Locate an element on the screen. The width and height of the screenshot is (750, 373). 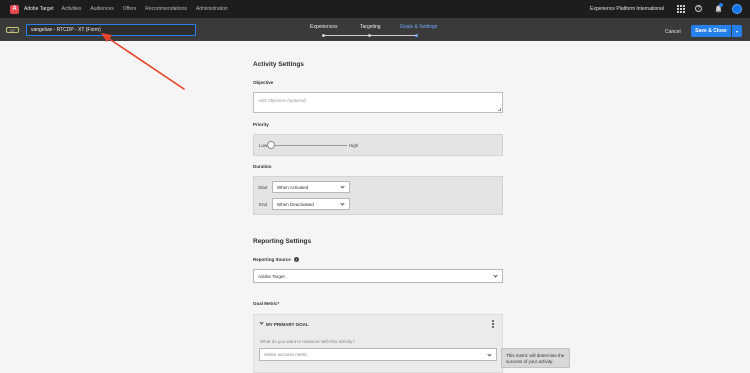
annotation-arrow is located at coordinates (143, 61).